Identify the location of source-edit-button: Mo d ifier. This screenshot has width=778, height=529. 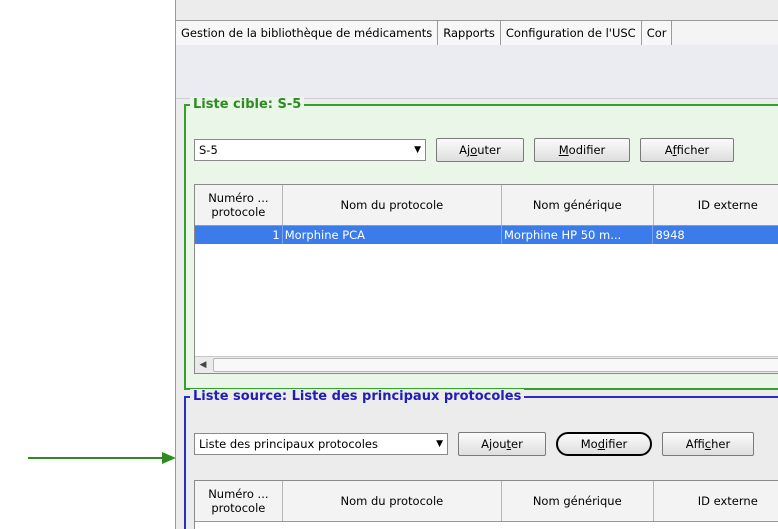
(604, 444).